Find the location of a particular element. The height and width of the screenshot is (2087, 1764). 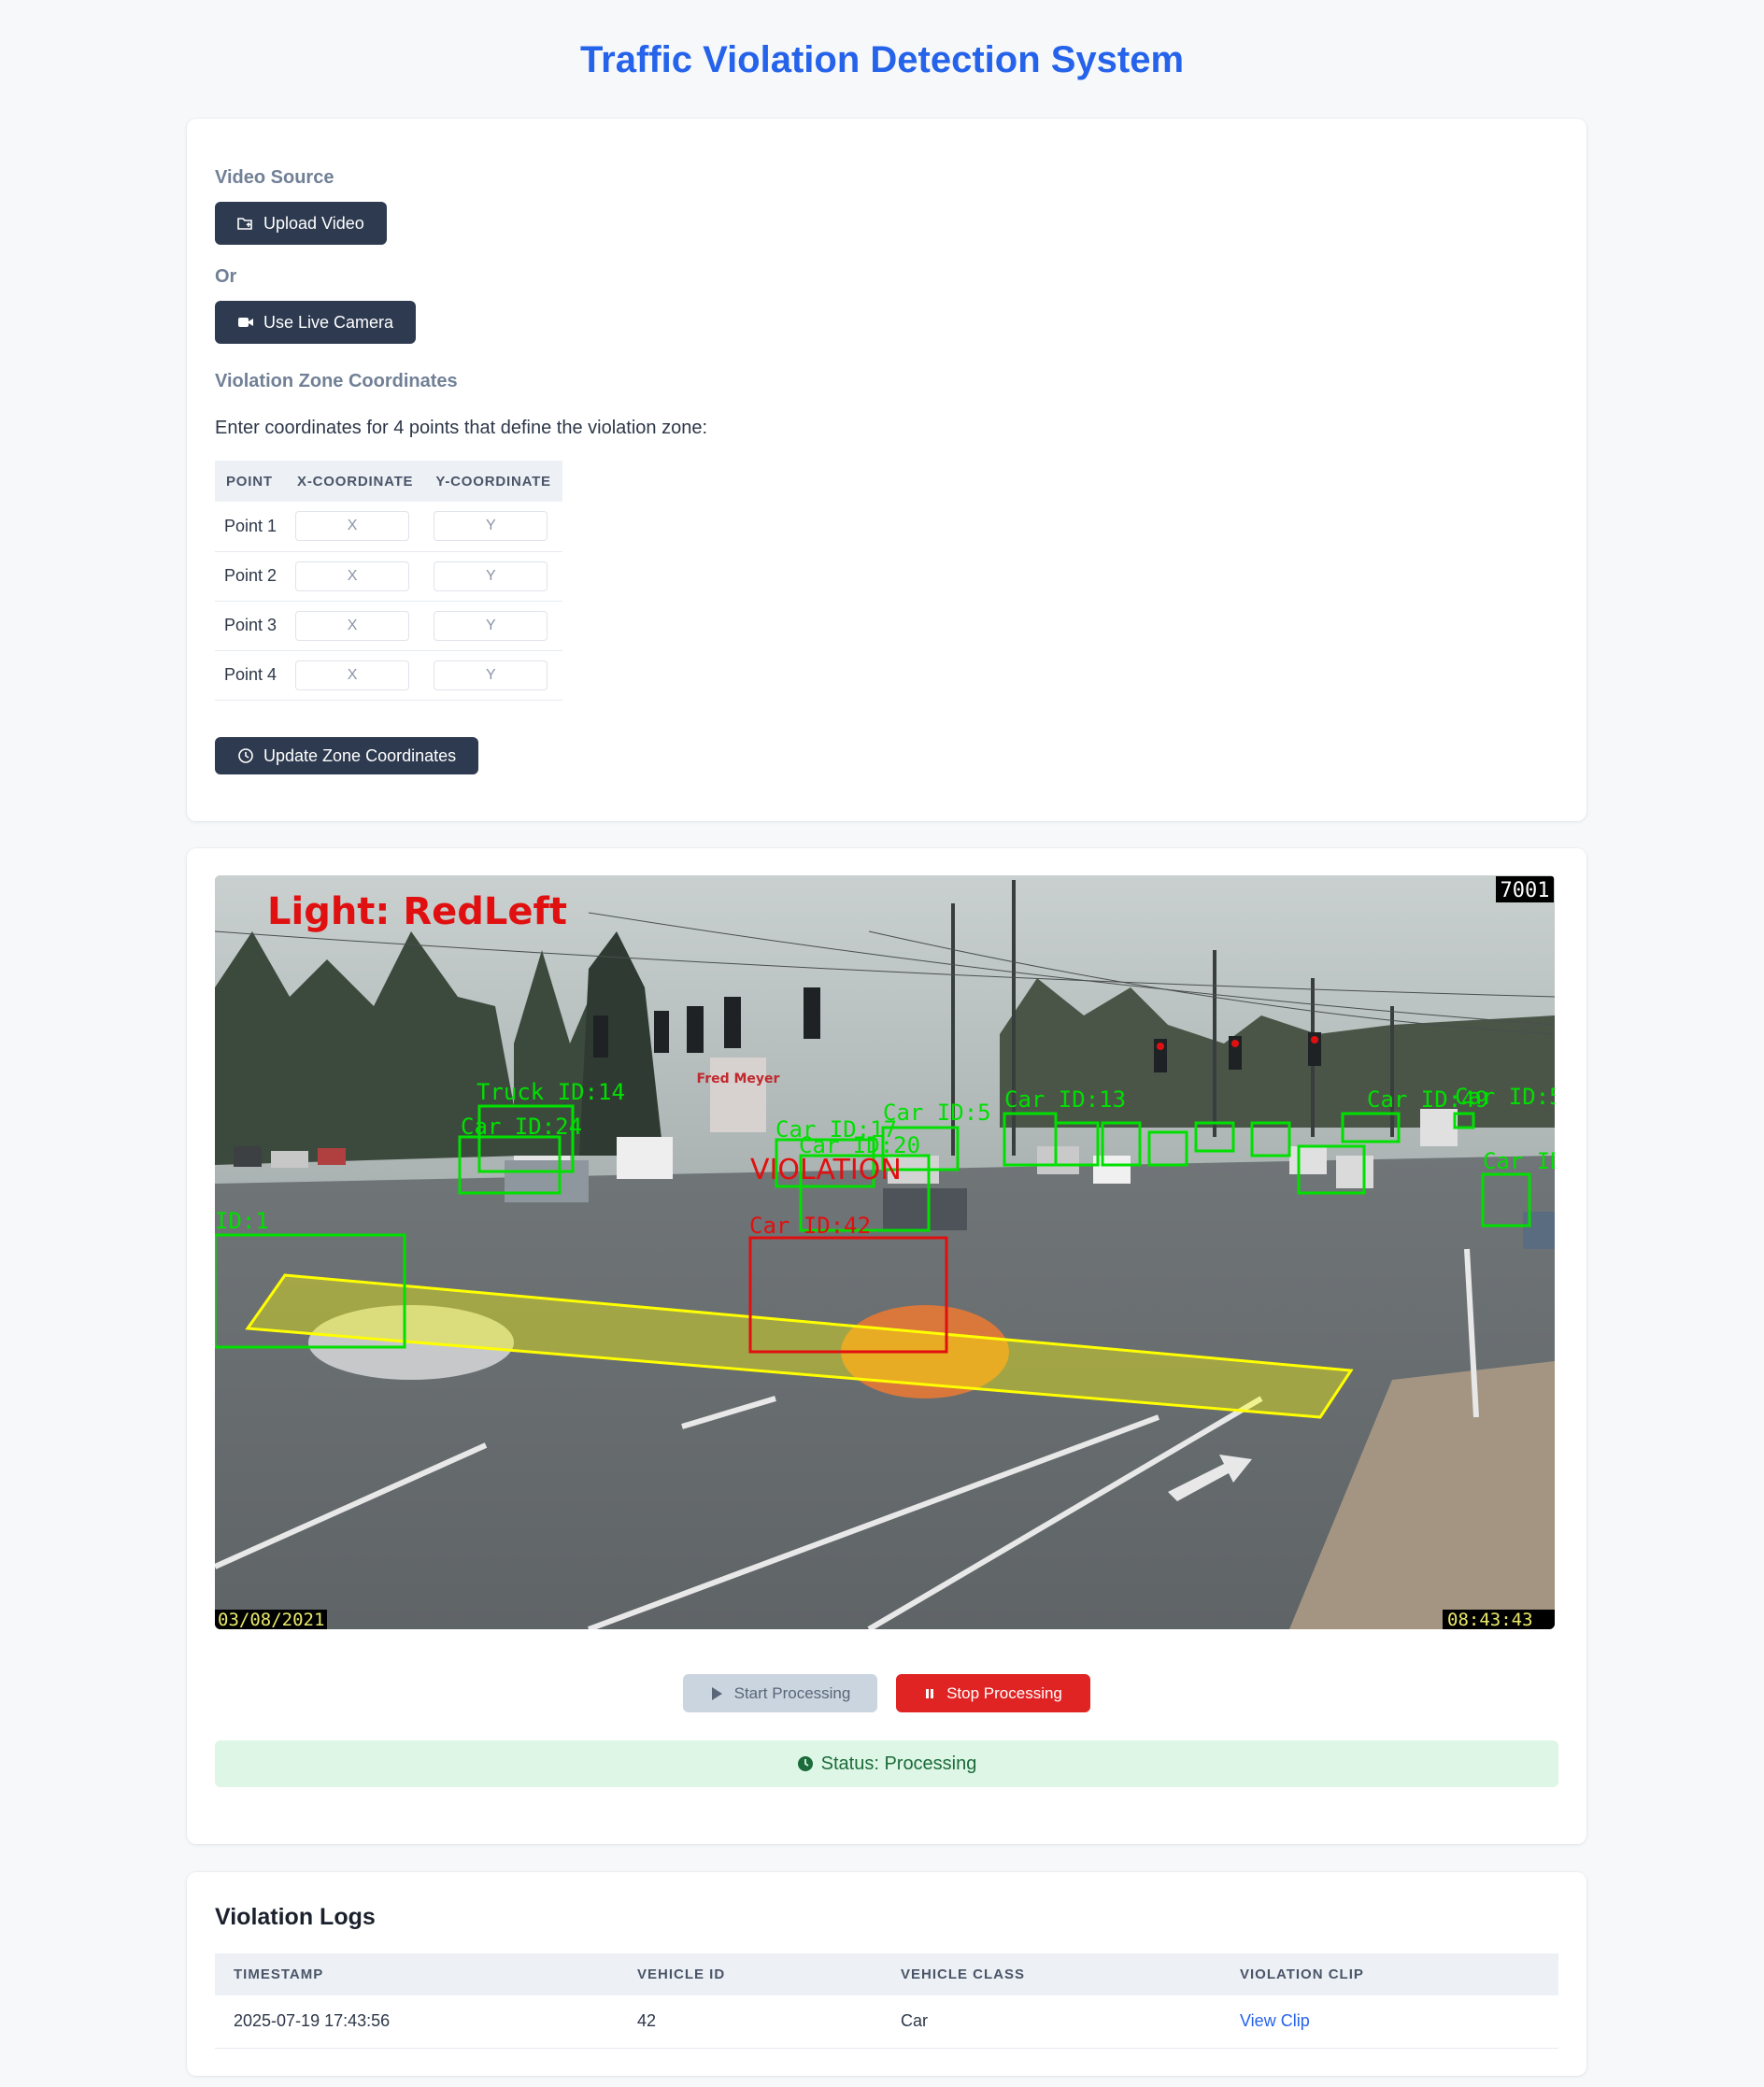

header-y-coordinate: Y-COORDINATE is located at coordinates (493, 482).